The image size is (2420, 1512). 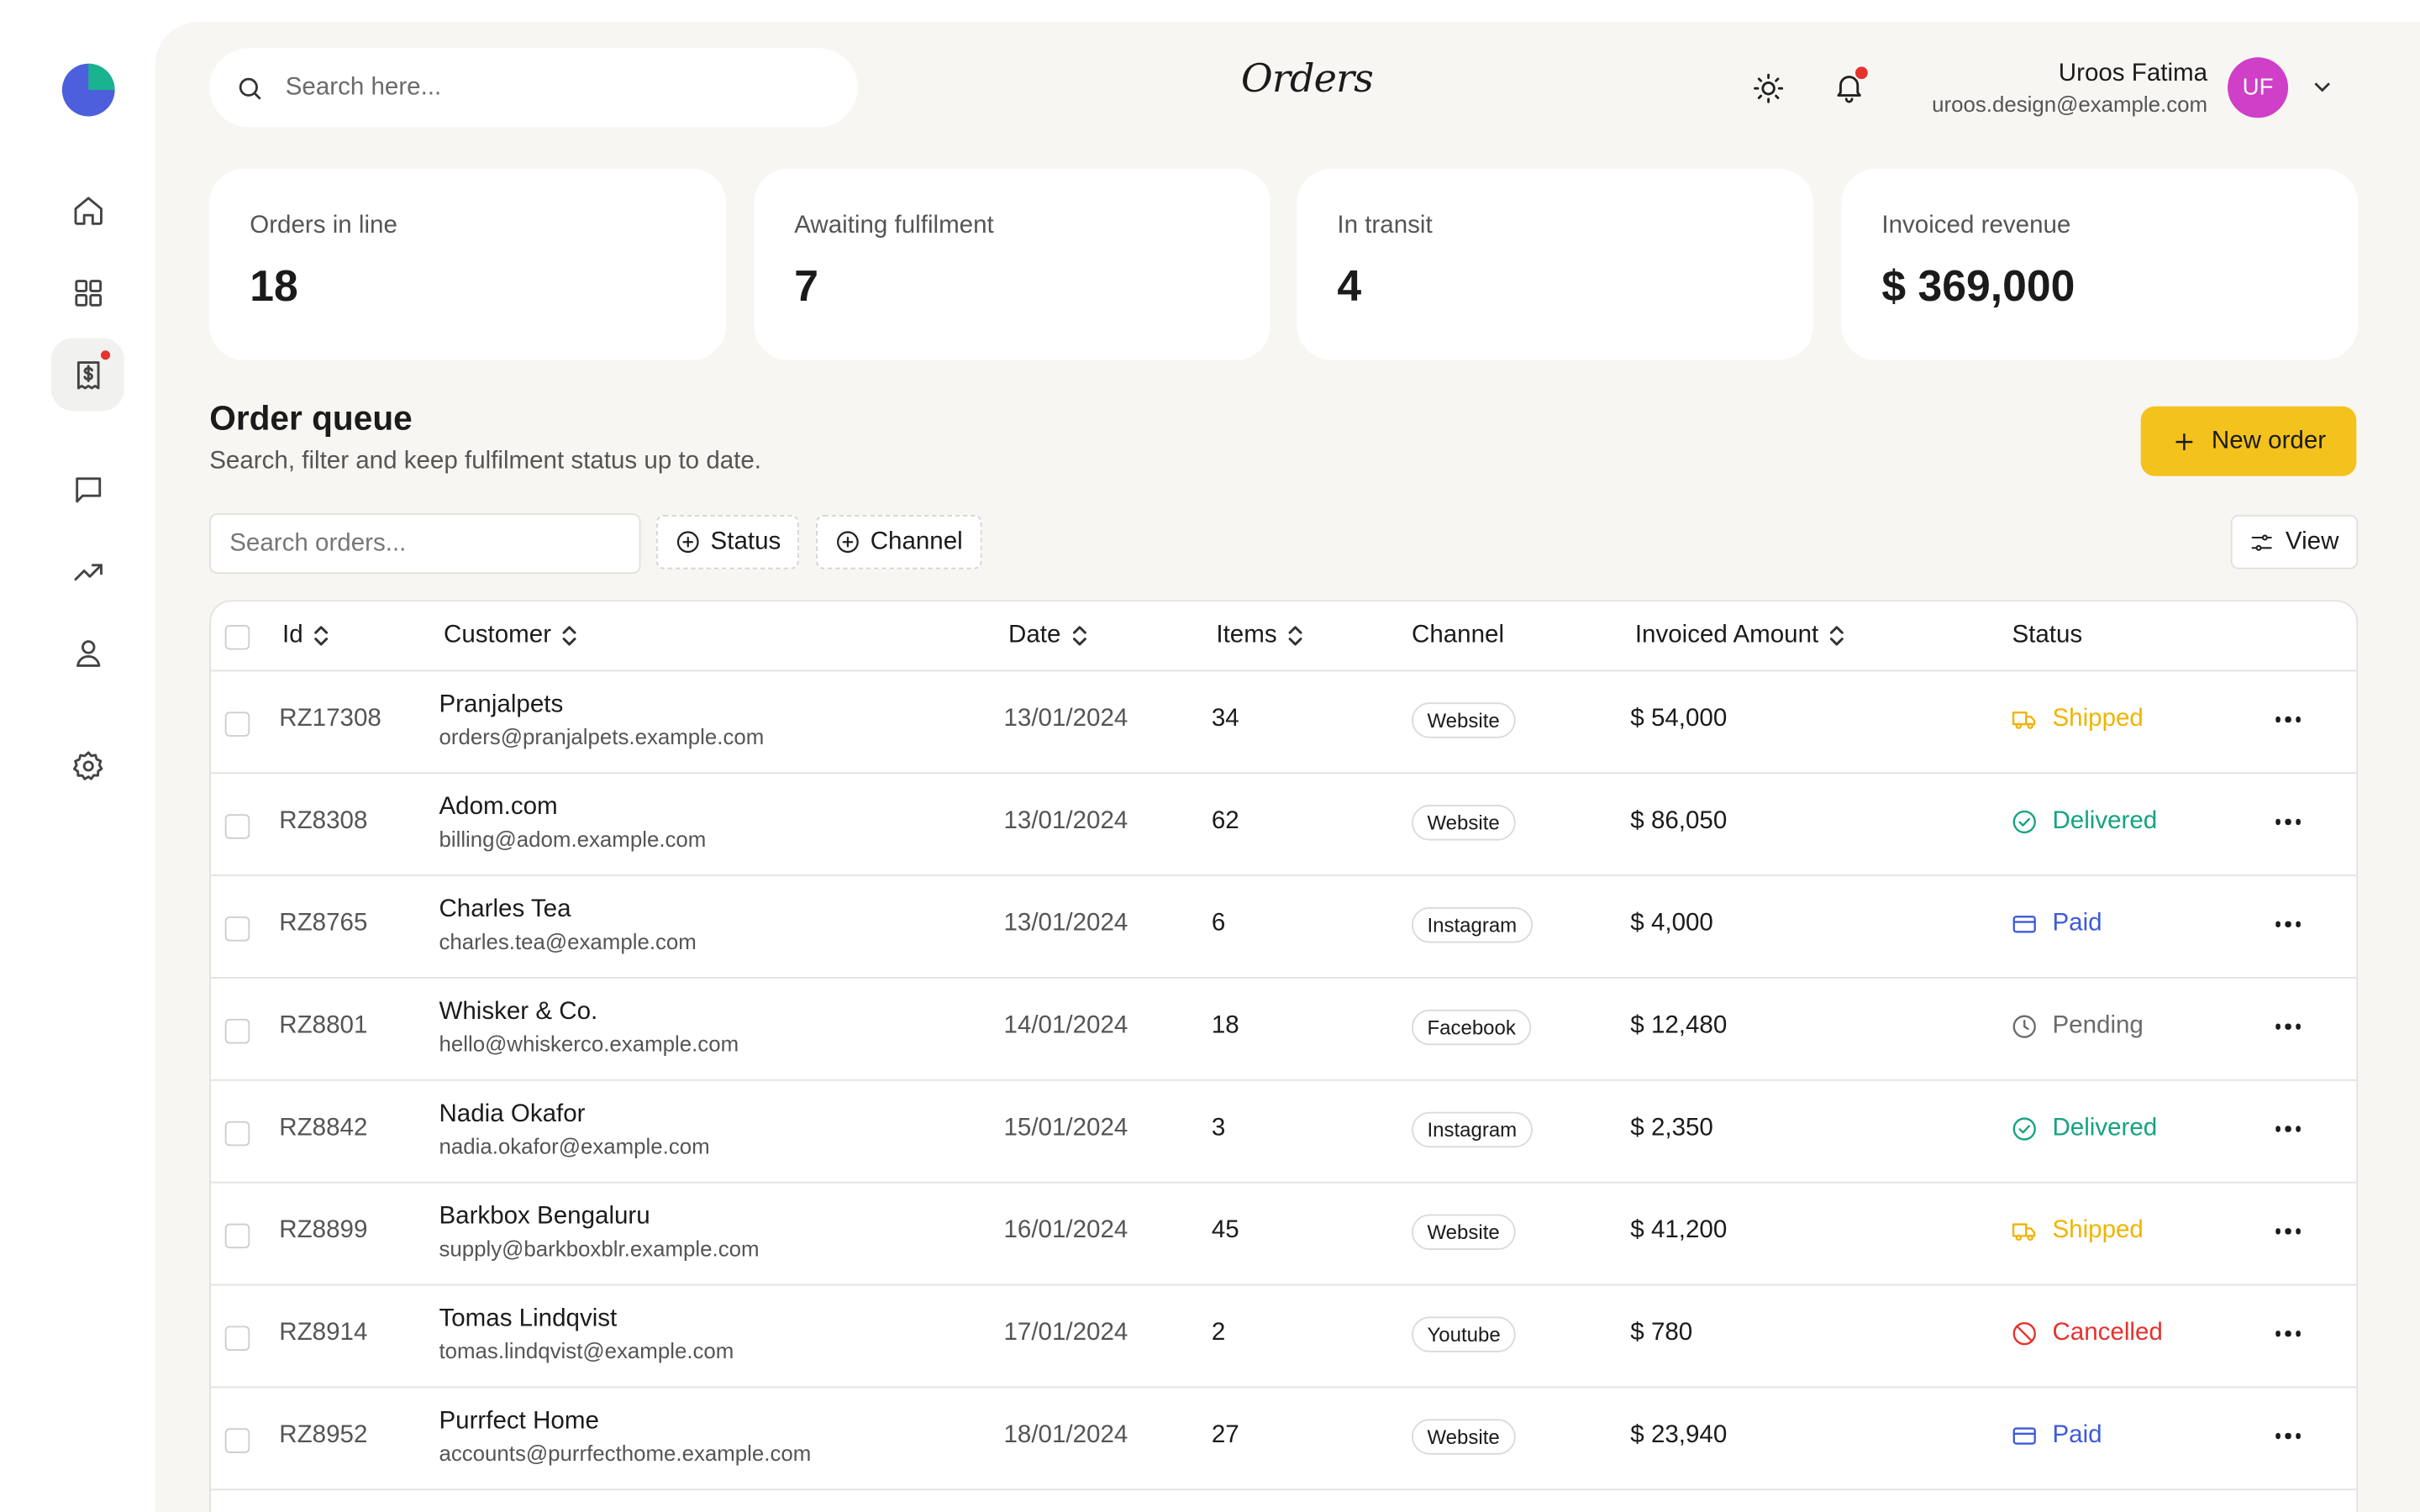 What do you see at coordinates (2105, 821) in the screenshot?
I see `status-label: Delivered` at bounding box center [2105, 821].